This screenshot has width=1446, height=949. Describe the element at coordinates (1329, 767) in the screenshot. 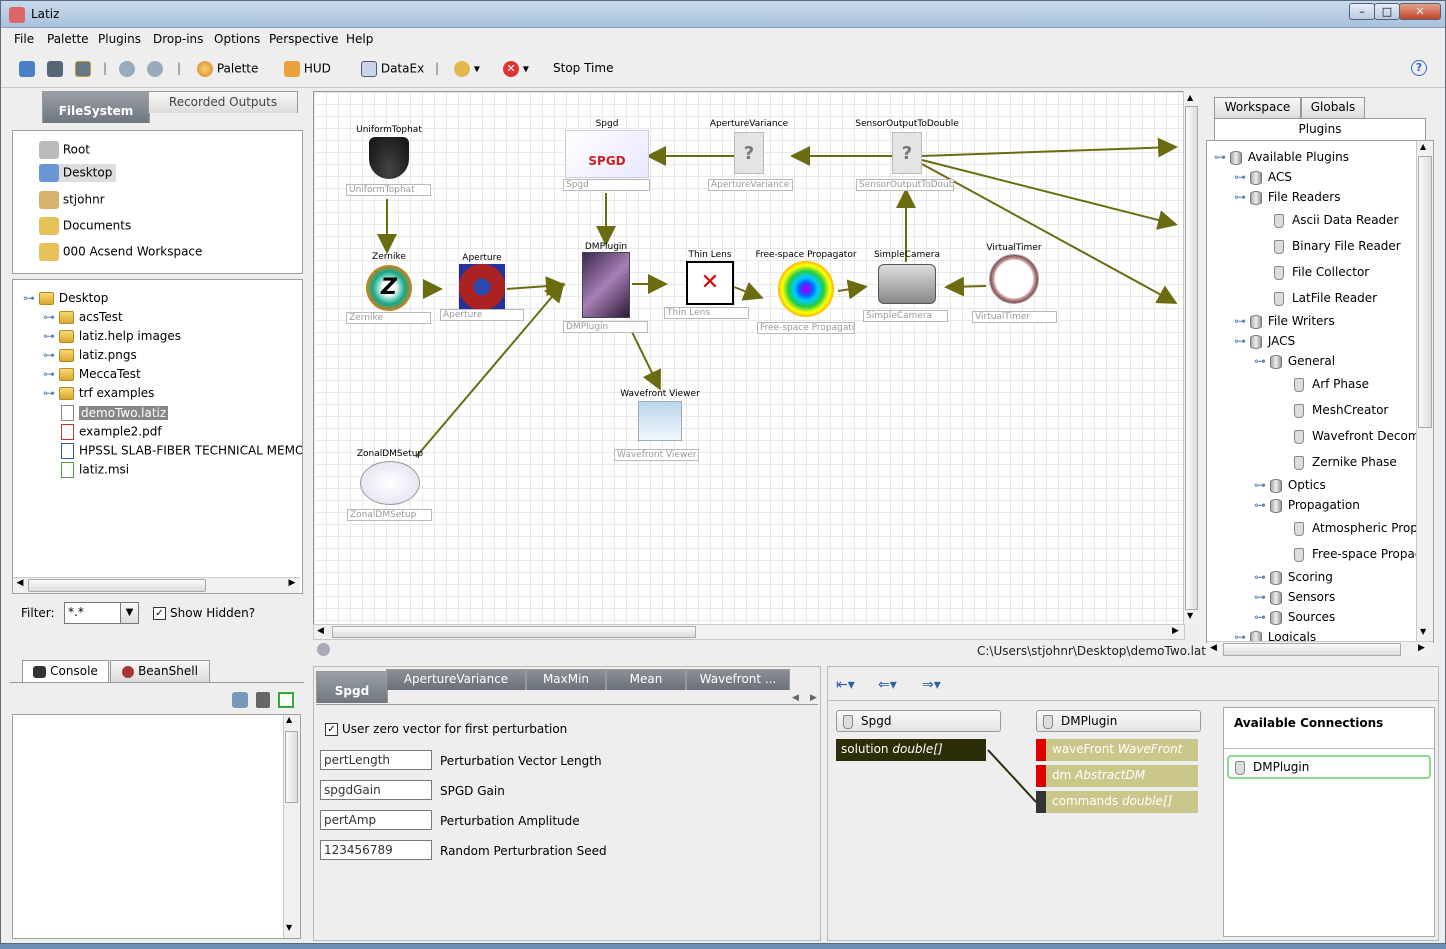

I see `available-connection-item: DMPlugin` at that location.